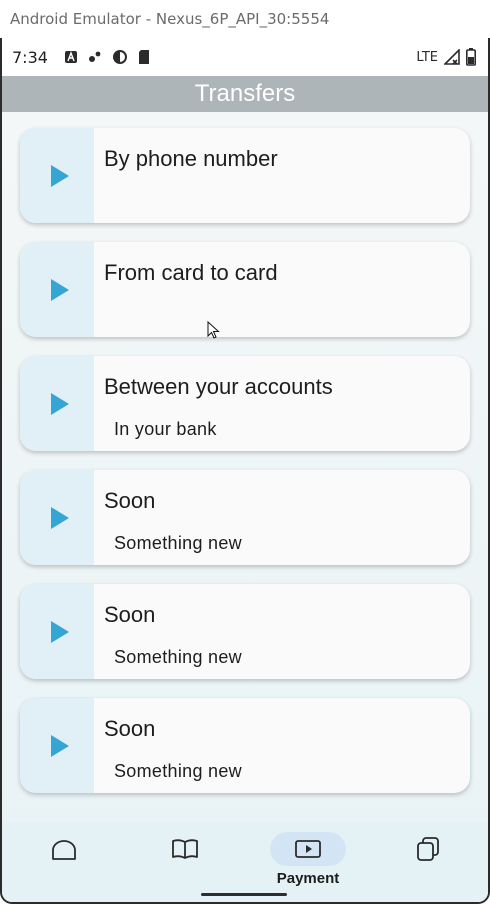 The width and height of the screenshot is (490, 904). I want to click on status-time: 7:34, so click(30, 57).